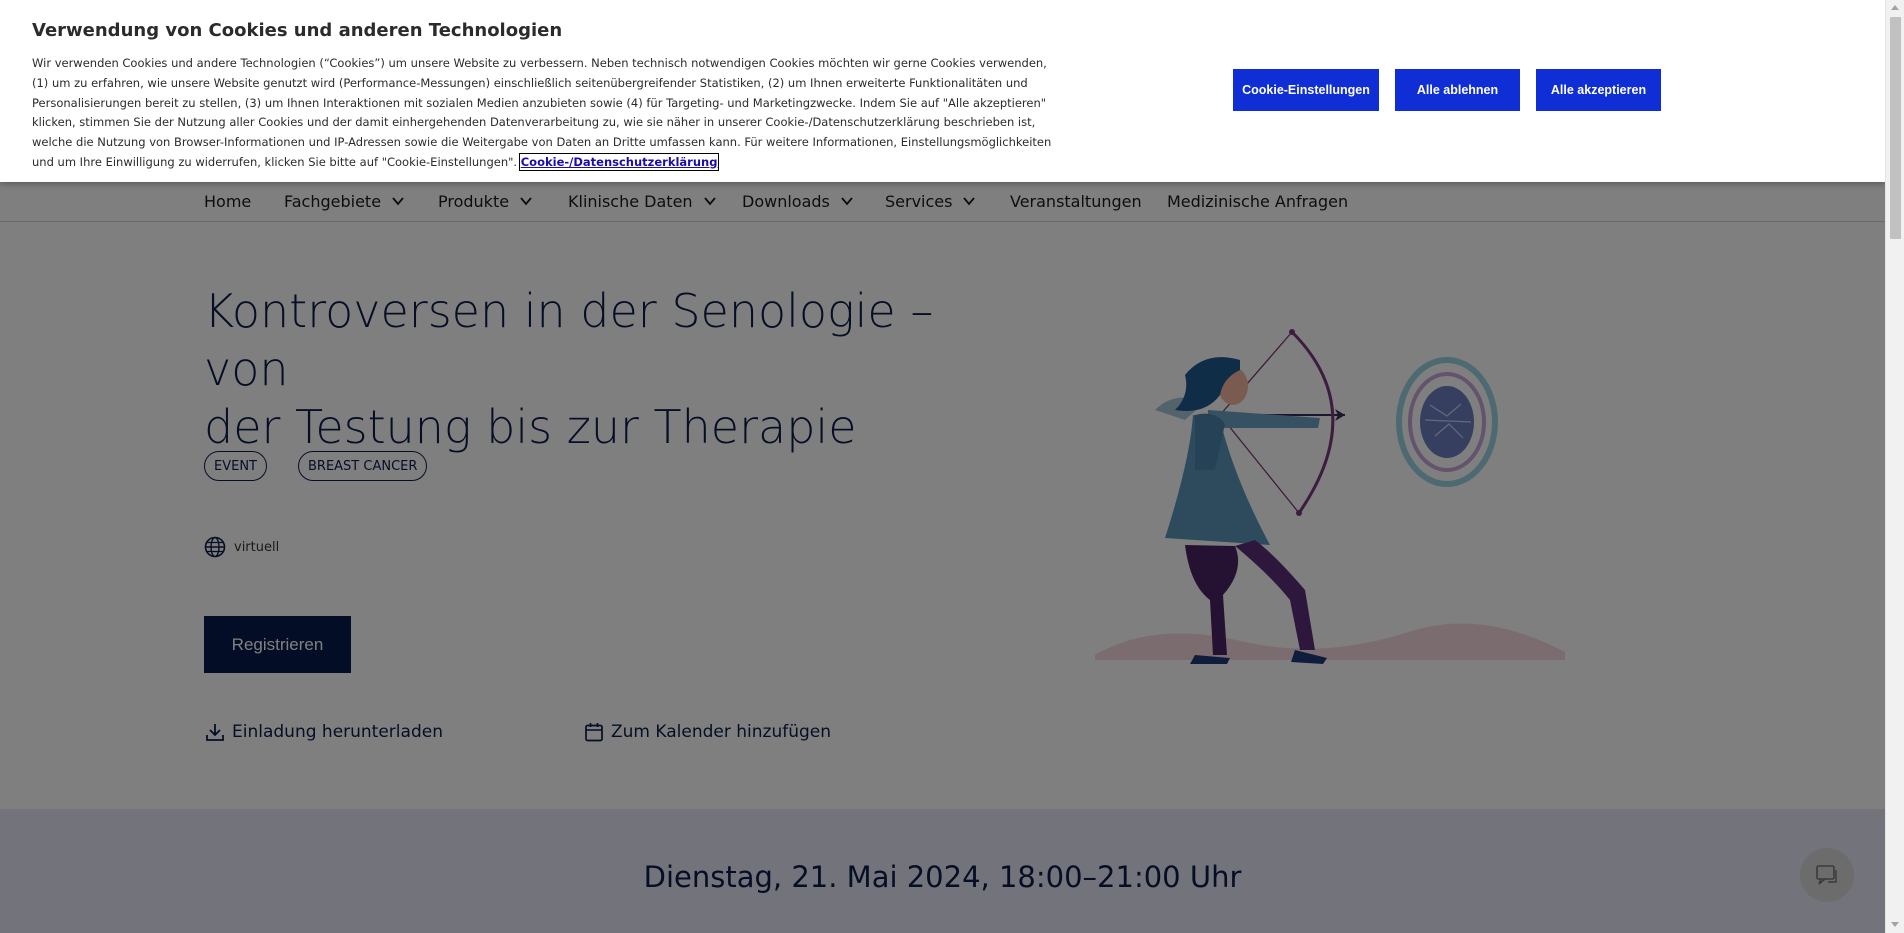 The image size is (1904, 933). Describe the element at coordinates (1457, 90) in the screenshot. I see `reject-all-button: Alle ablehnen` at that location.